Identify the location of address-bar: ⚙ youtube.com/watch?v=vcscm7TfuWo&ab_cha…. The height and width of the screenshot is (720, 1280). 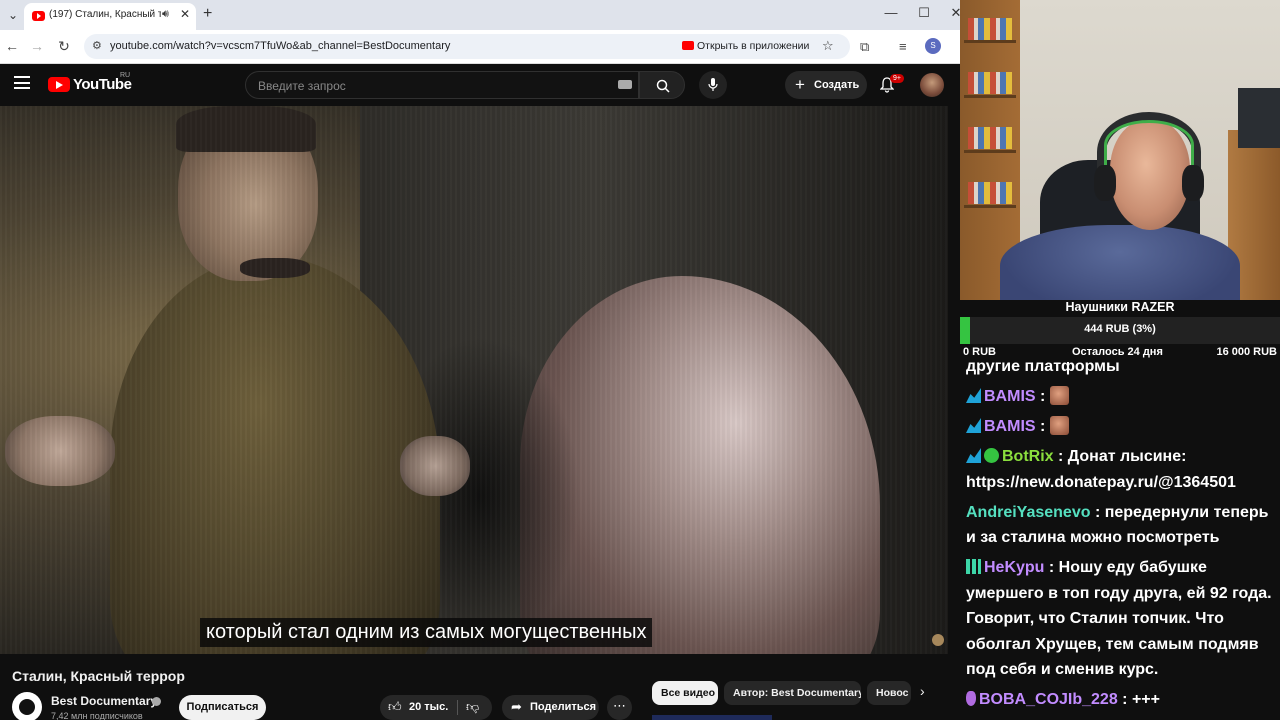
(467, 46).